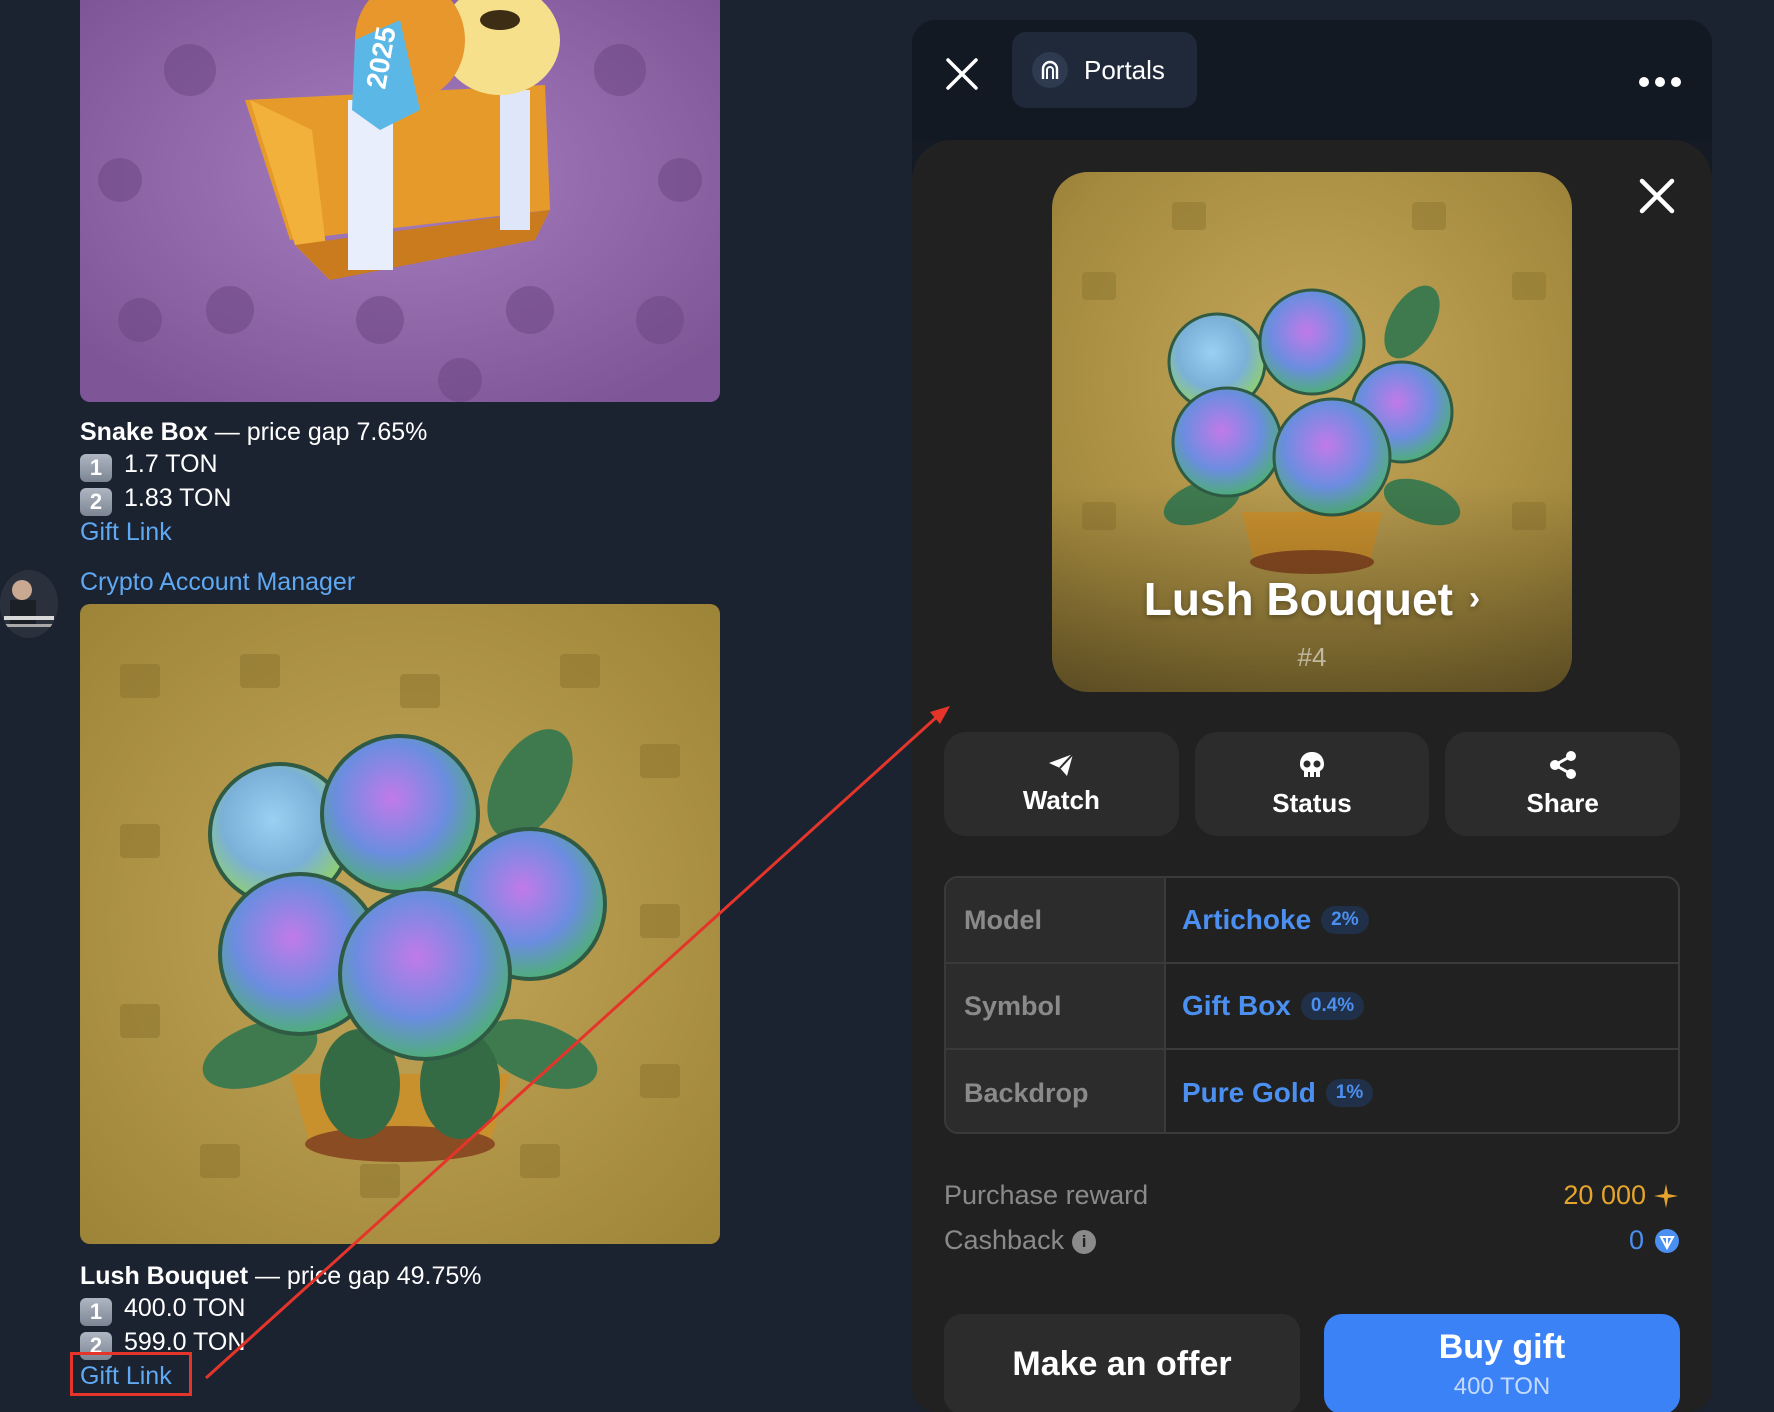 The width and height of the screenshot is (1774, 1412). I want to click on info-icon: i, so click(1084, 1242).